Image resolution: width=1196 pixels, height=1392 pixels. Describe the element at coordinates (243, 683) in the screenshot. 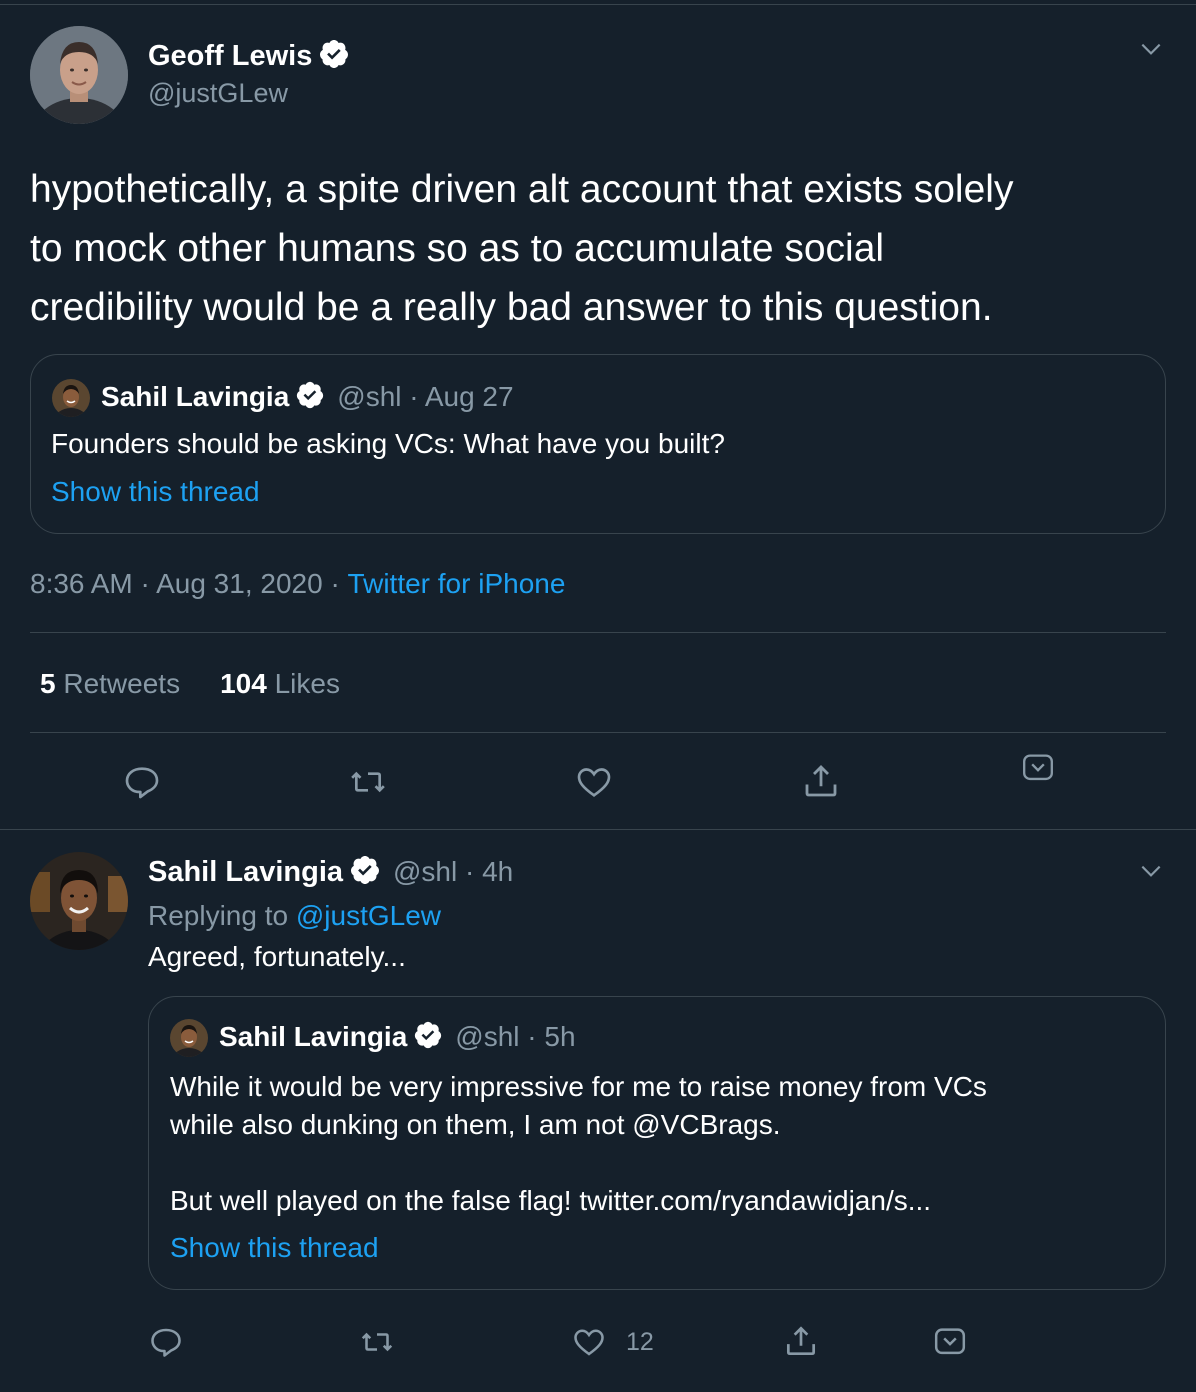

I see `likes-count: 104` at that location.